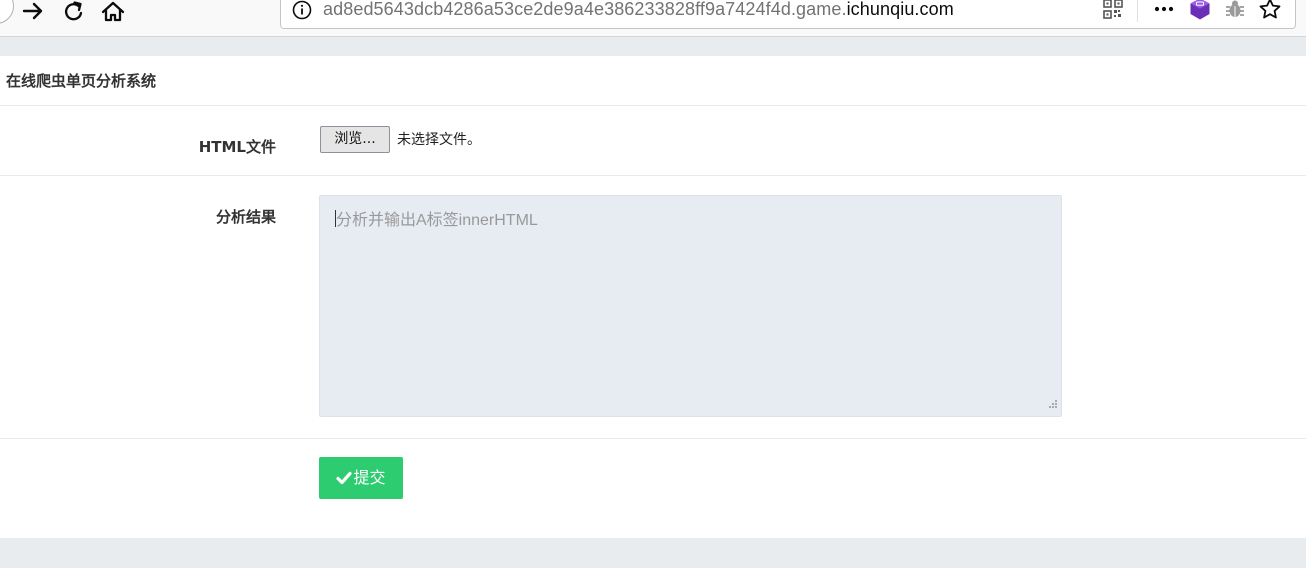  What do you see at coordinates (1200, 12) in the screenshot?
I see `extension-icon` at bounding box center [1200, 12].